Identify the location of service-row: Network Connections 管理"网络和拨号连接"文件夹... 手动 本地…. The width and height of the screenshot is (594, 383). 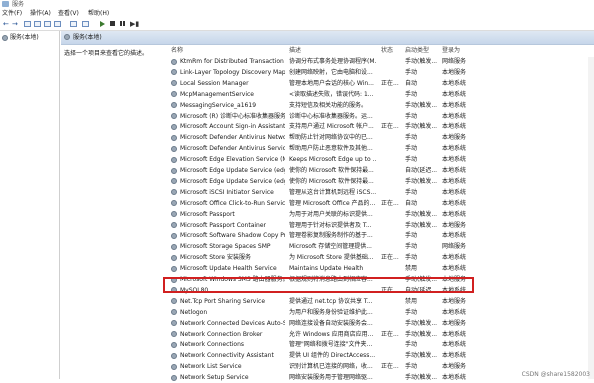
(381, 345).